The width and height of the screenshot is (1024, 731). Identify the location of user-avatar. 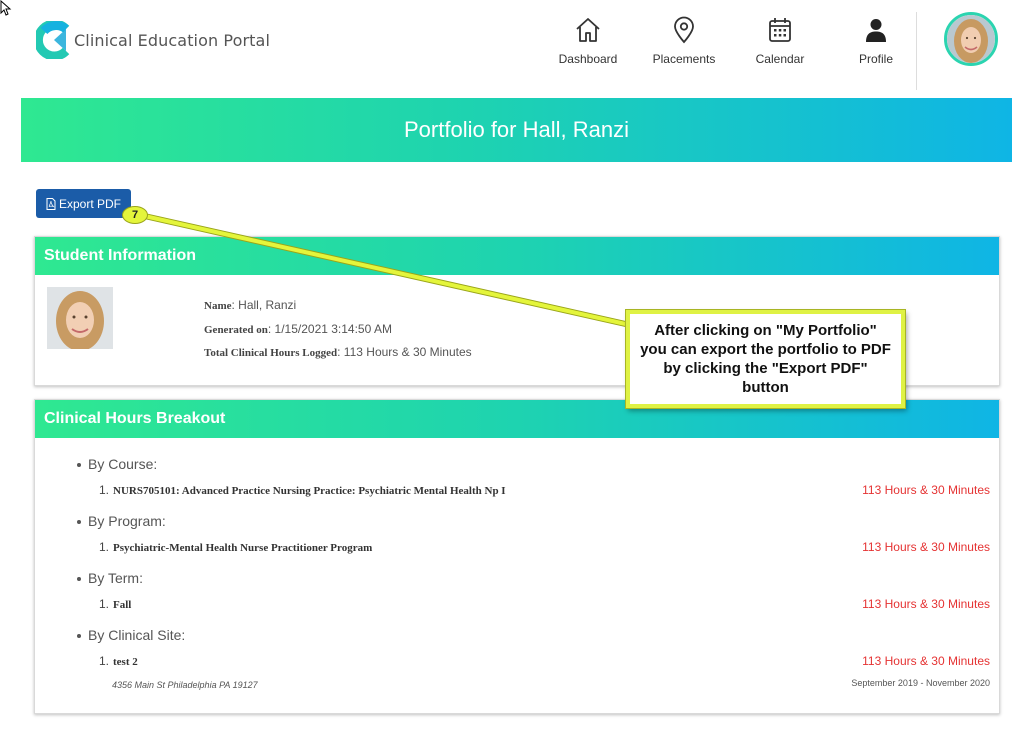
(971, 39).